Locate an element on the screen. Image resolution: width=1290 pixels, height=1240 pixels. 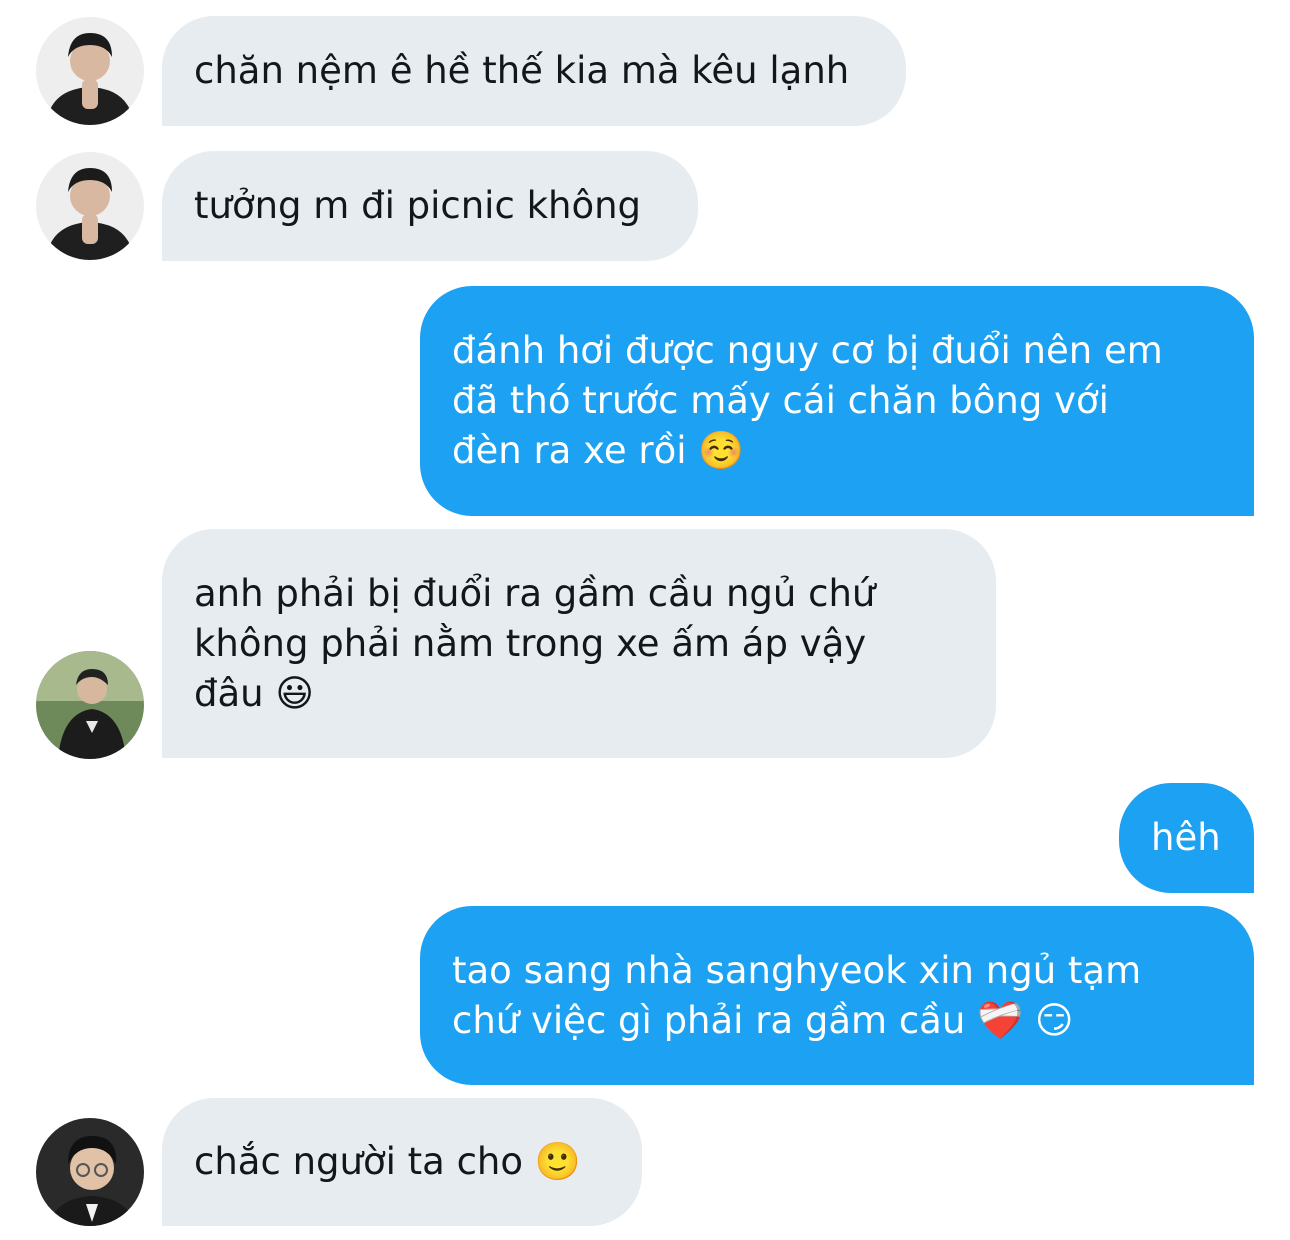
message-text: tưởng m đi picnic không is located at coordinates (418, 205).